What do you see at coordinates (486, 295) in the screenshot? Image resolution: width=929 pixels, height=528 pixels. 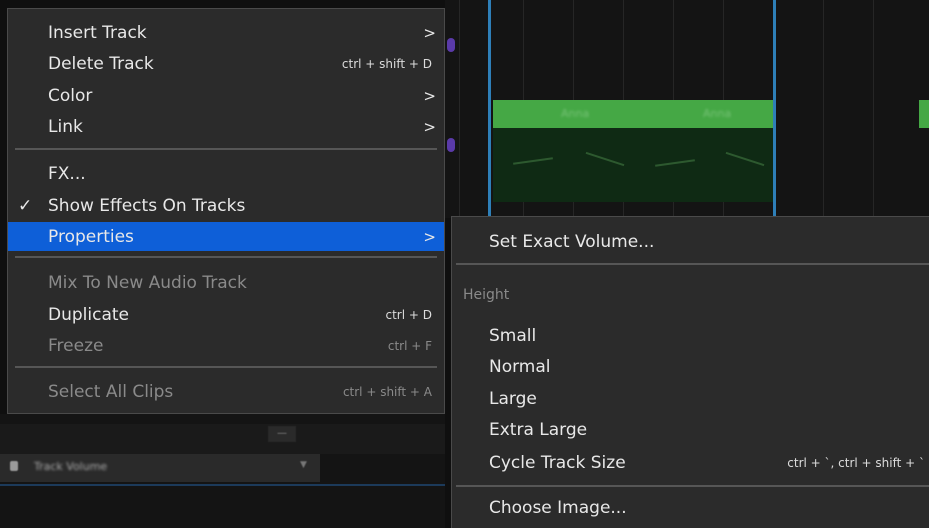 I see `height-section-header: Height` at bounding box center [486, 295].